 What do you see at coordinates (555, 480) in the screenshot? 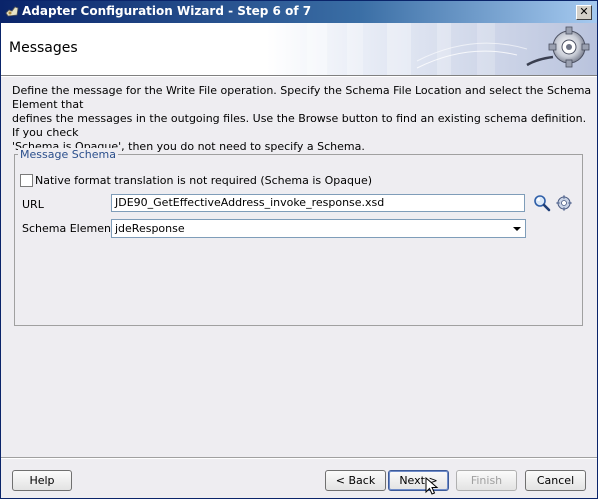
I see `cancel-button: Cancel` at bounding box center [555, 480].